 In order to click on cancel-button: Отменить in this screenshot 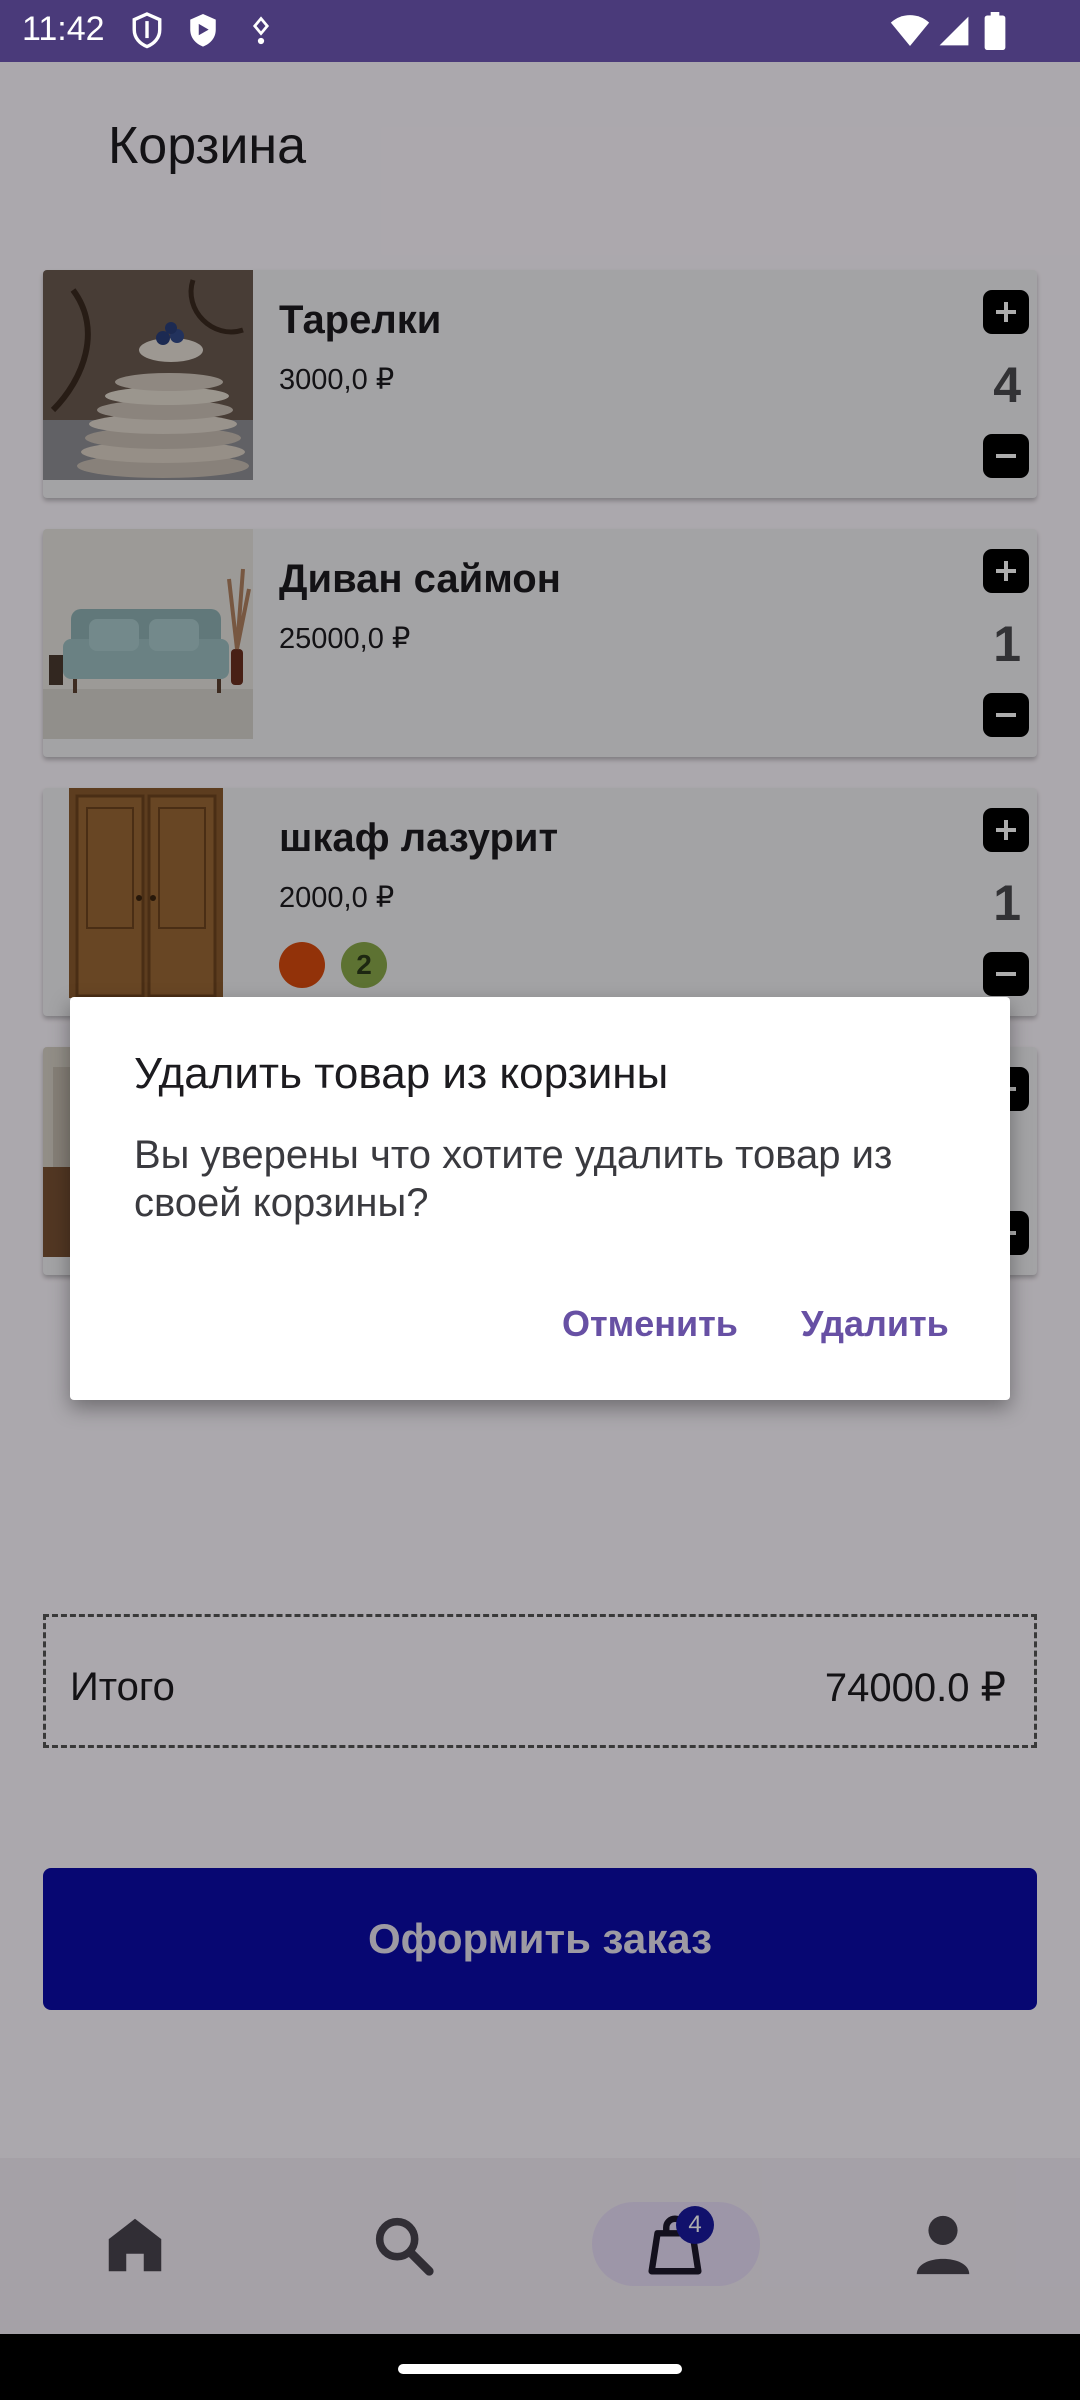, I will do `click(650, 1324)`.